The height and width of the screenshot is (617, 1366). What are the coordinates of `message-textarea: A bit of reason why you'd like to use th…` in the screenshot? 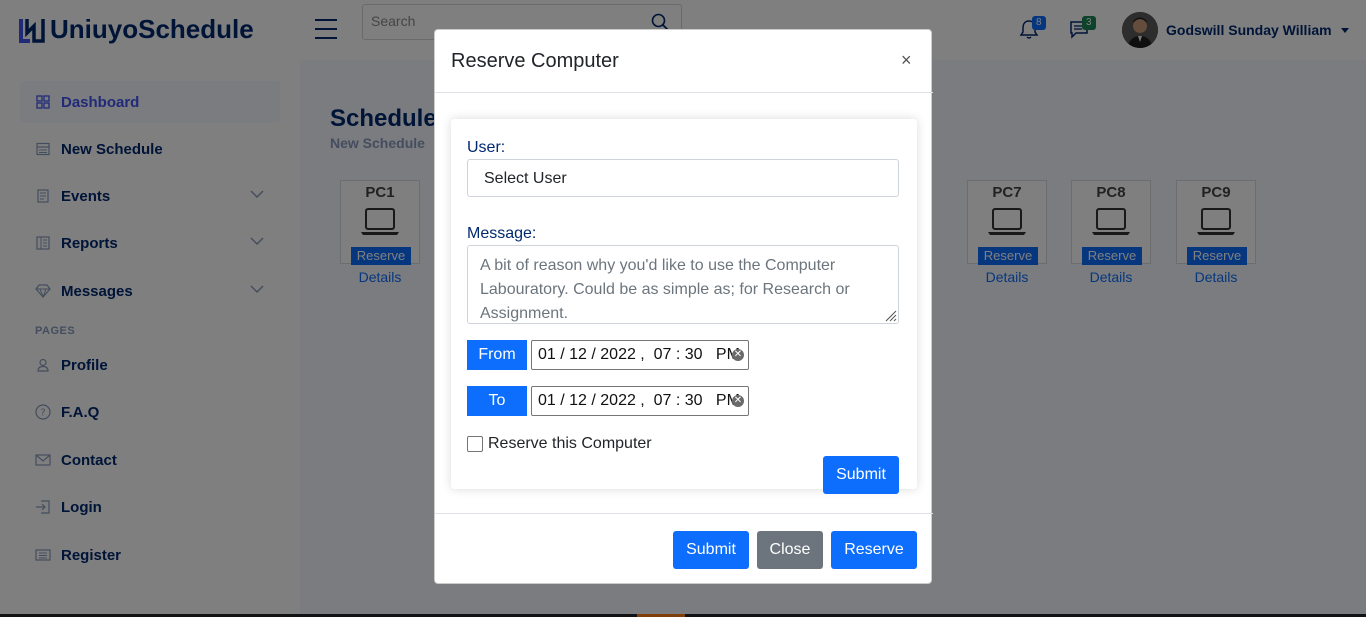 It's located at (683, 284).